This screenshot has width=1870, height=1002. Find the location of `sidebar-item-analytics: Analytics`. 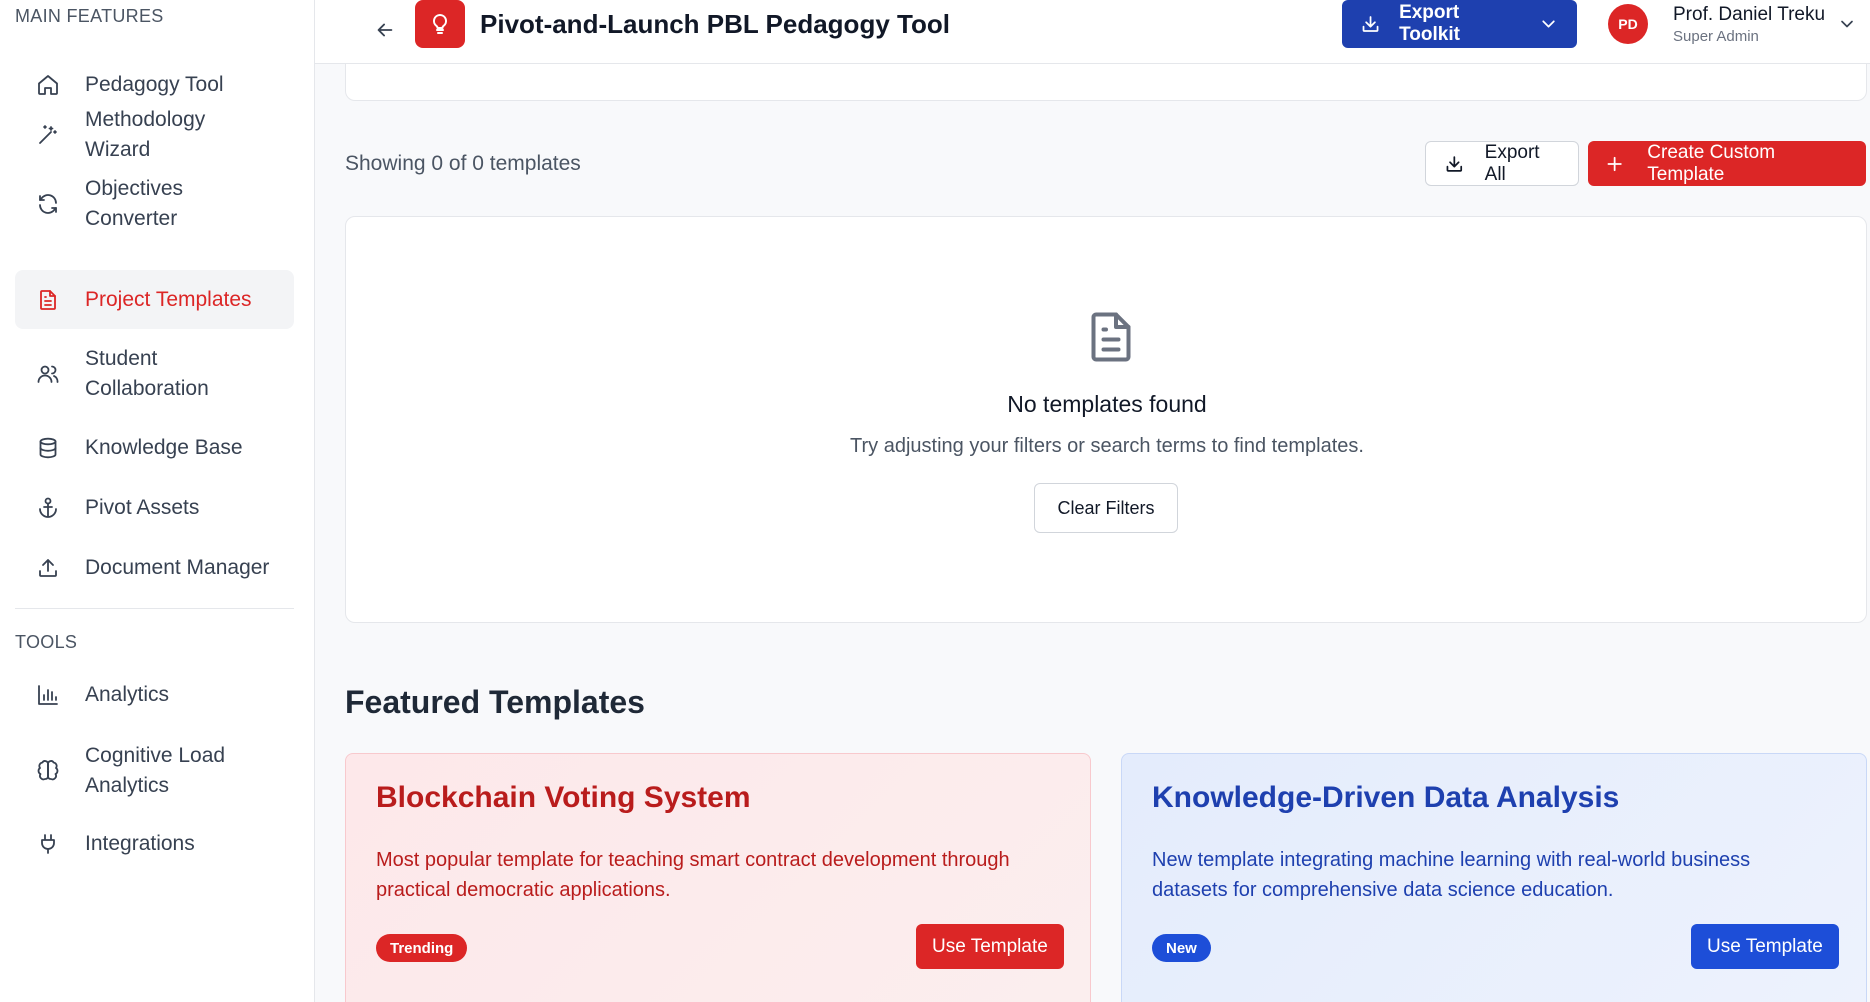

sidebar-item-analytics: Analytics is located at coordinates (154, 695).